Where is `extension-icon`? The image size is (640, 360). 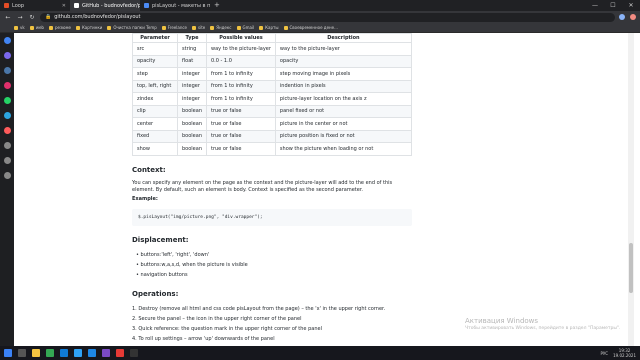 extension-icon is located at coordinates (622, 17).